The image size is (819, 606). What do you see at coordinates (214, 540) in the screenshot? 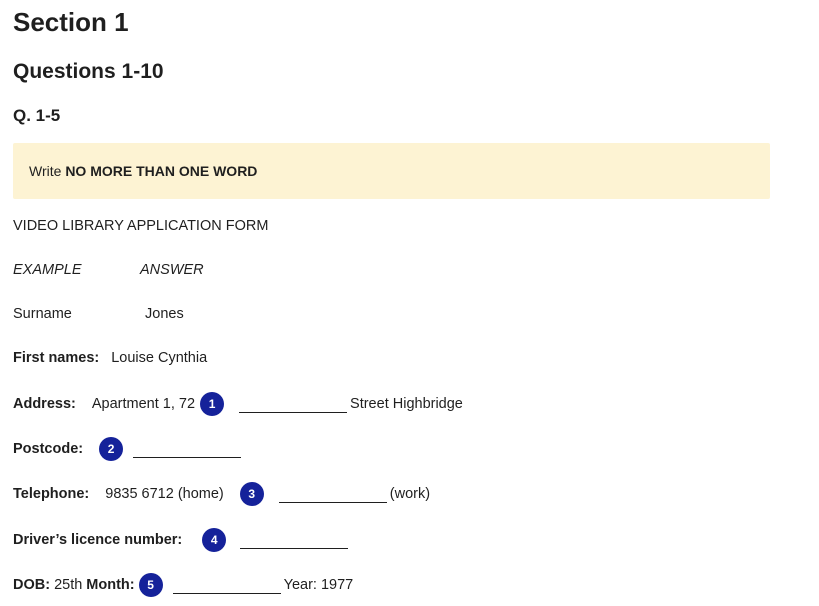
I see `question-4-badge: 4` at bounding box center [214, 540].